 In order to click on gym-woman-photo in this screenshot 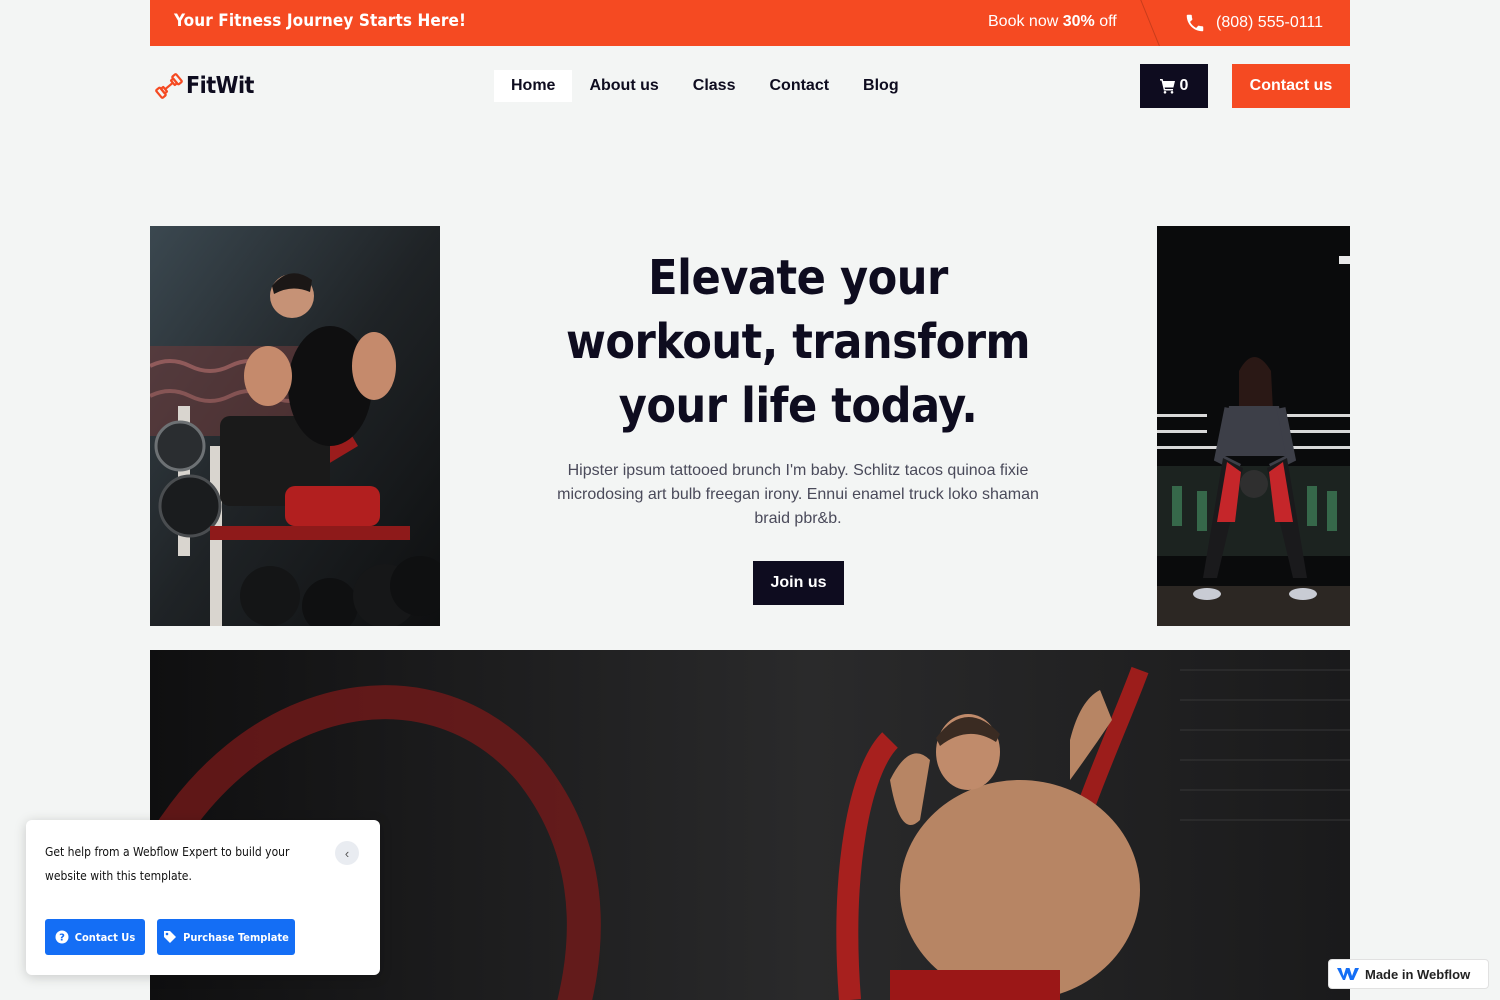, I will do `click(1253, 426)`.